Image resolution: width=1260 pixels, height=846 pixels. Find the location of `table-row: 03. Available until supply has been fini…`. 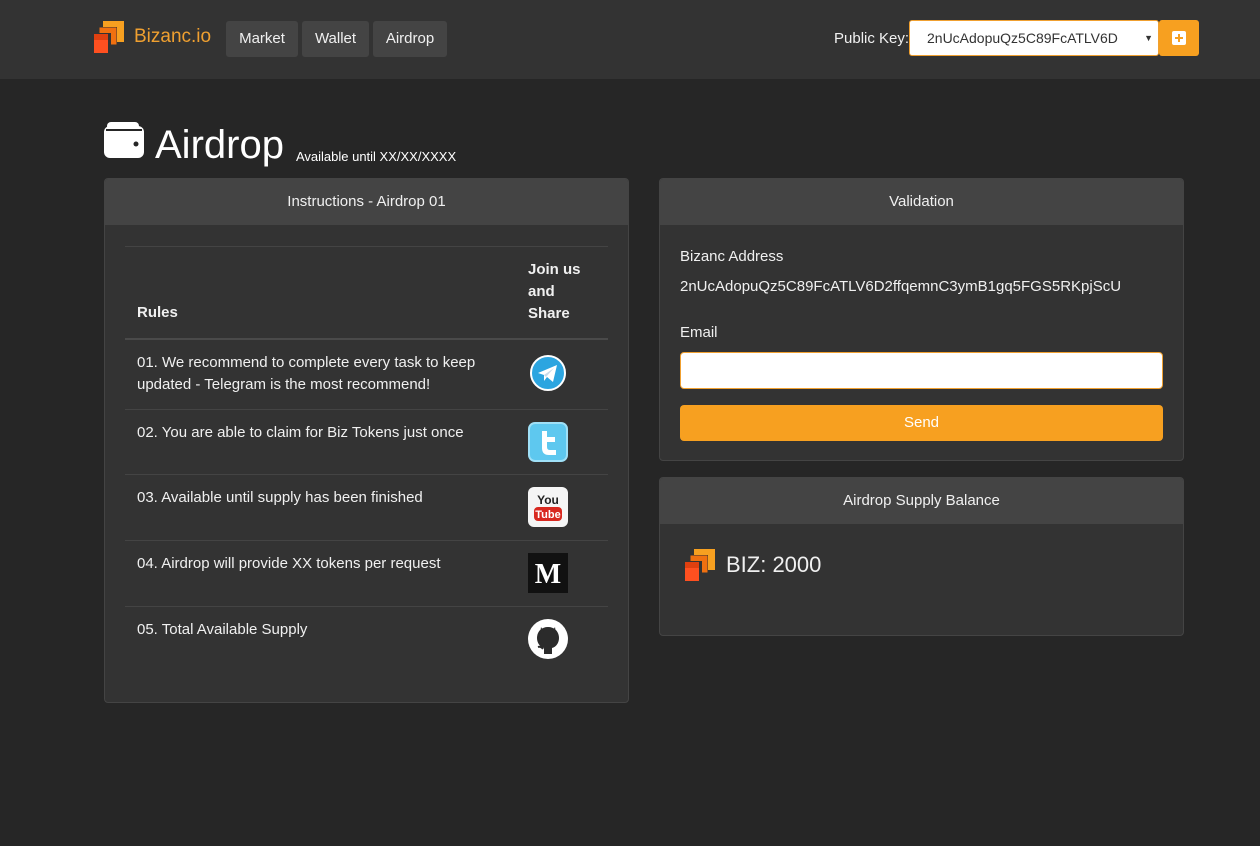

table-row: 03. Available until supply has been fini… is located at coordinates (366, 508).